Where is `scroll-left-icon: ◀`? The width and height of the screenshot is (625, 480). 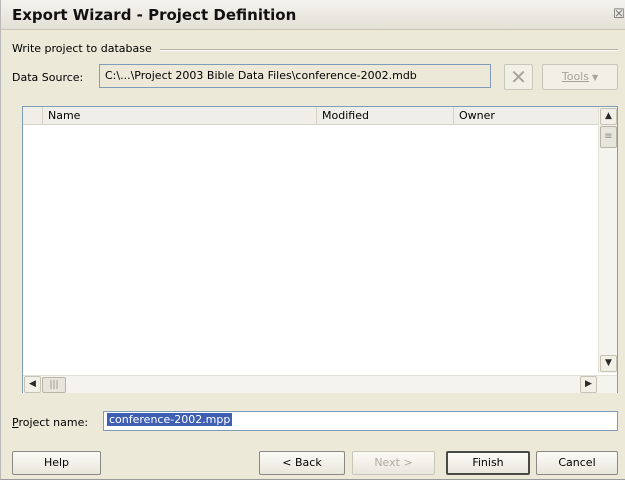
scroll-left-icon: ◀ is located at coordinates (32, 384).